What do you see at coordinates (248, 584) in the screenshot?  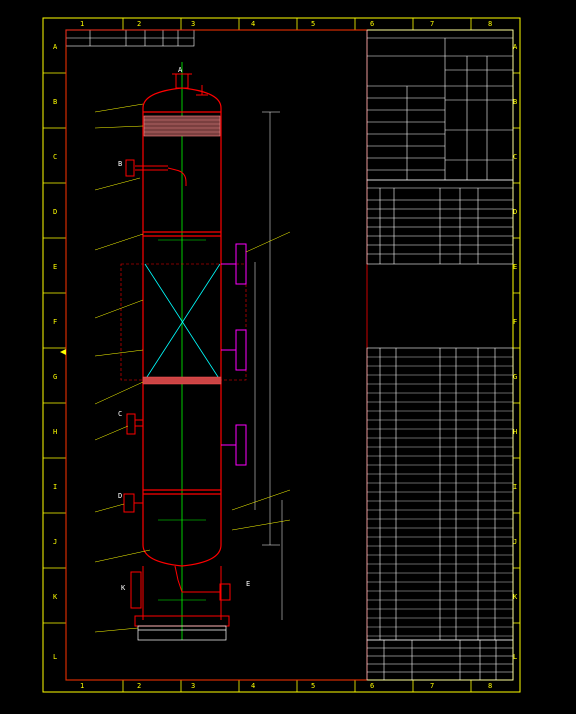 I see `nozzle-callout-e: E` at bounding box center [248, 584].